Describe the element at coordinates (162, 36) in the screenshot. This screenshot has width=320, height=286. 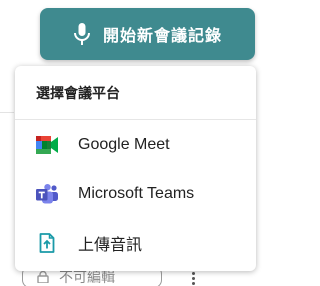
I see `start-new-meeting-label: 開始新會議記錄` at that location.